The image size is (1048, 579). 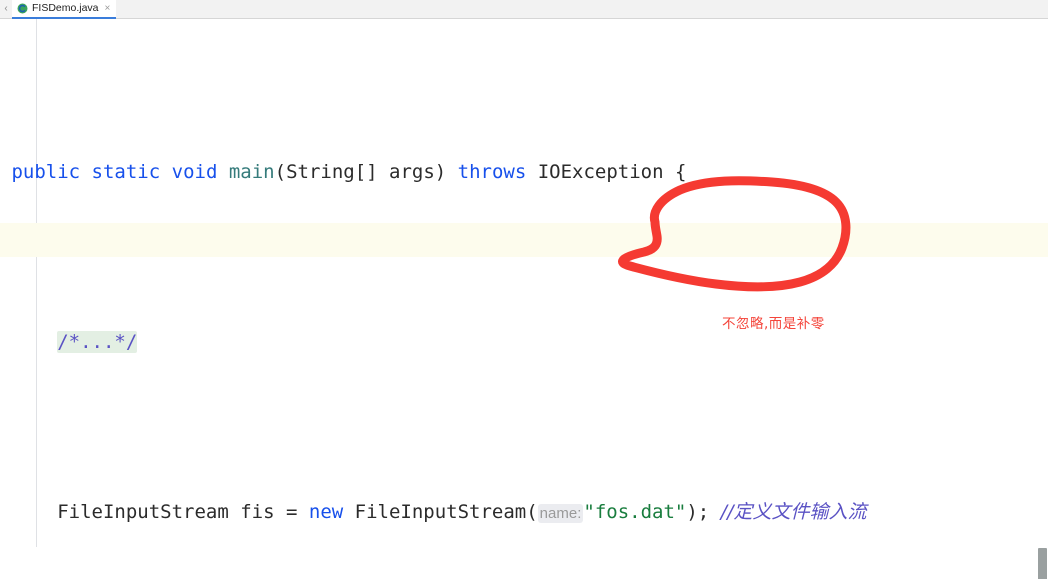 I want to click on tab-label: FISDemo.java, so click(x=65, y=8).